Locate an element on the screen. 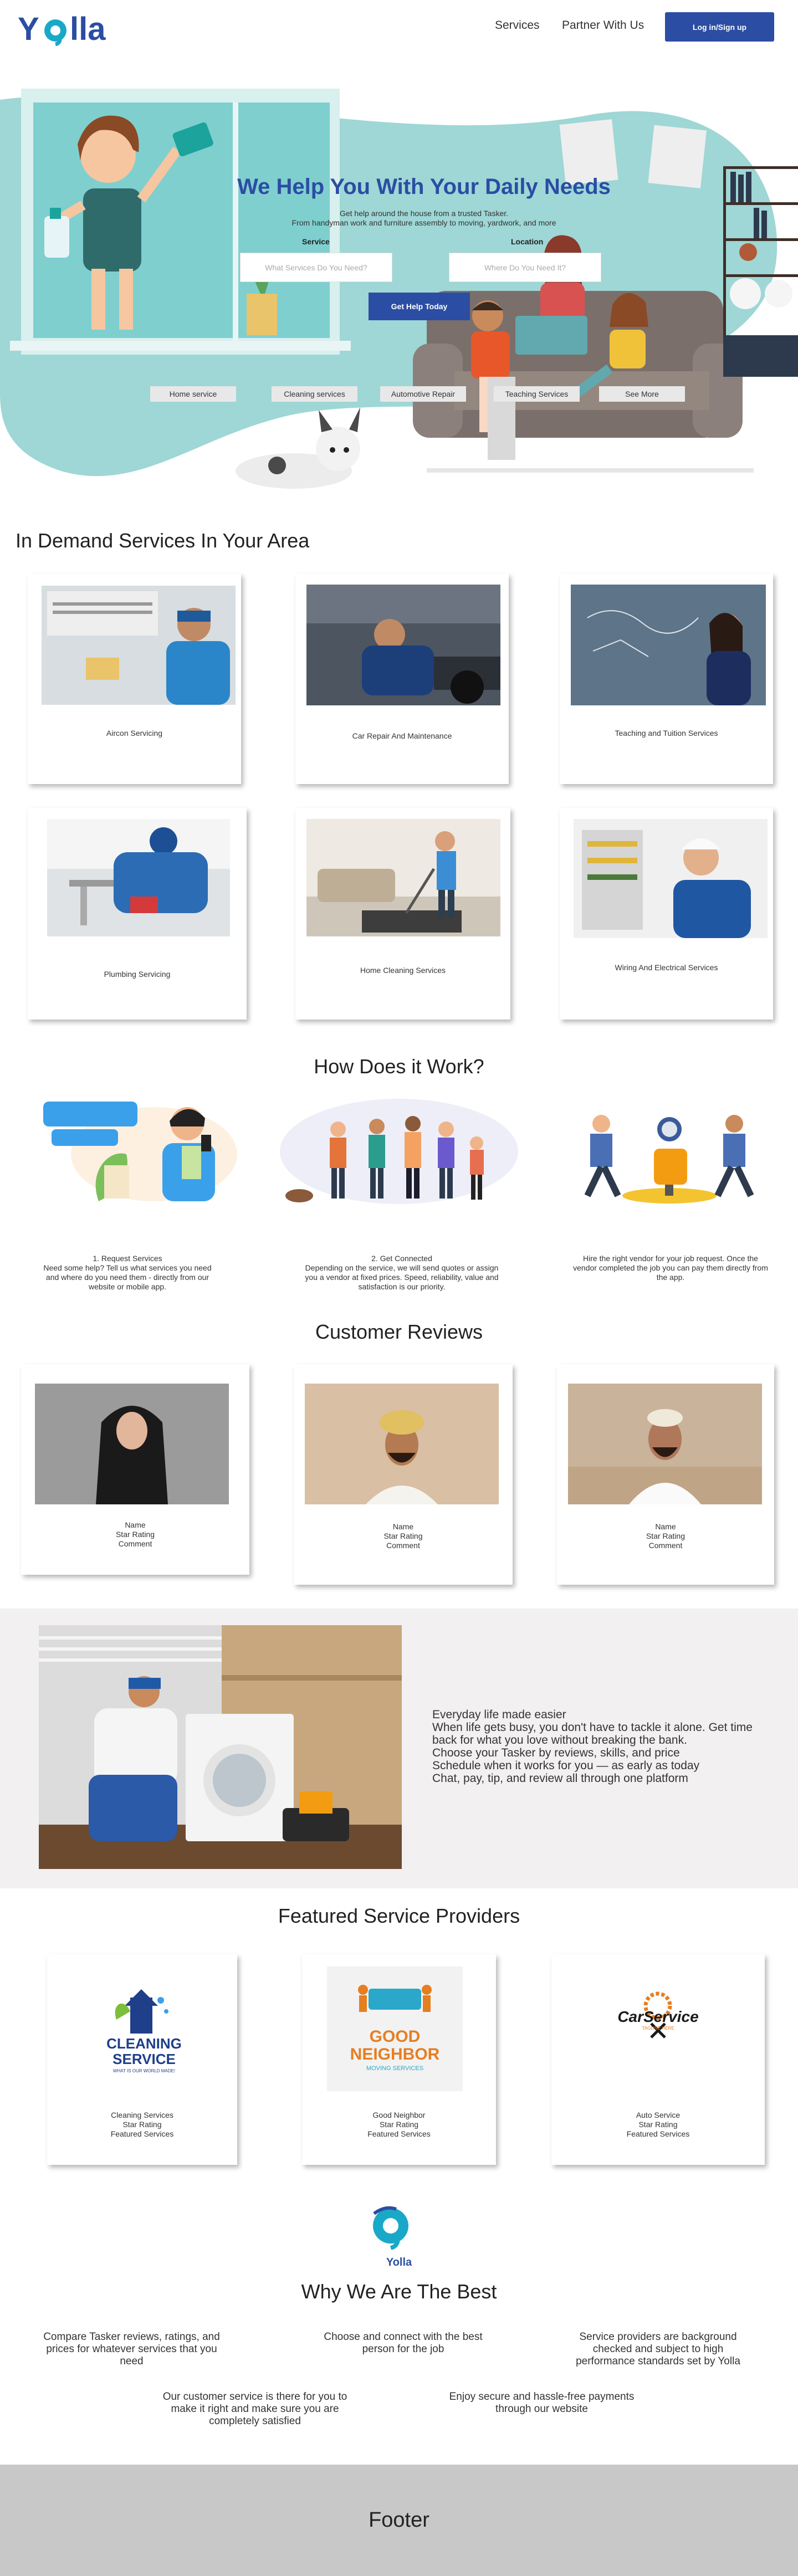 Image resolution: width=798 pixels, height=2576 pixels. review-text-1: Name Star Rating Comment is located at coordinates (135, 1534).